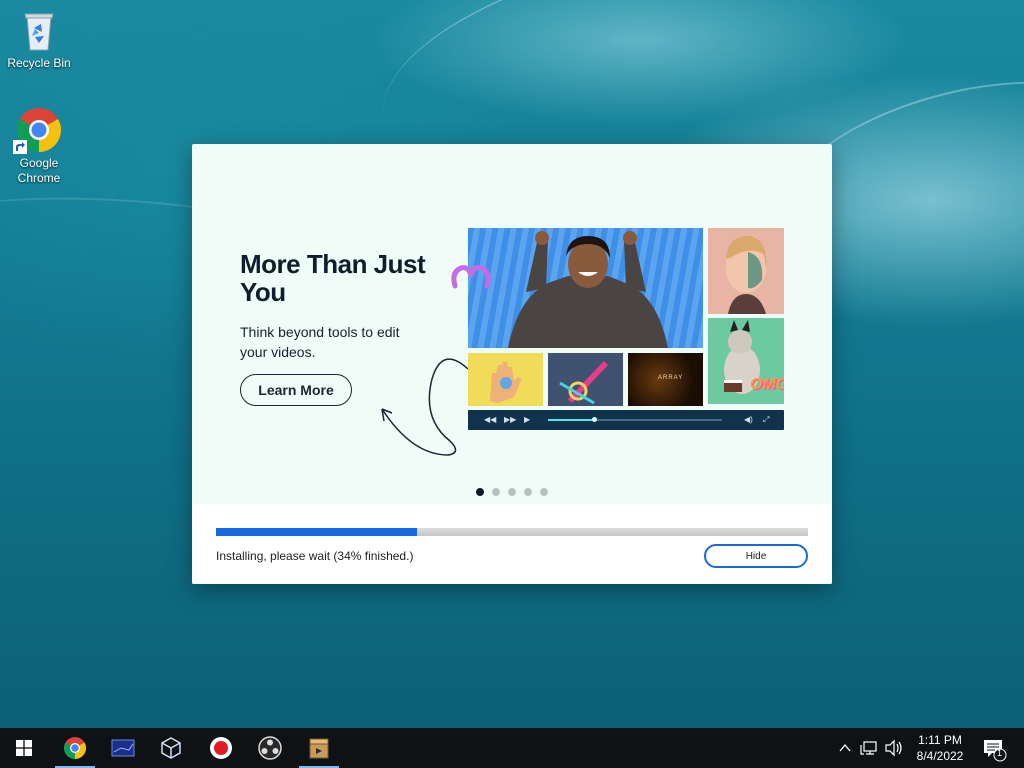 The image size is (1024, 768). Describe the element at coordinates (940, 740) in the screenshot. I see `clock-time: 1:11 PM` at that location.